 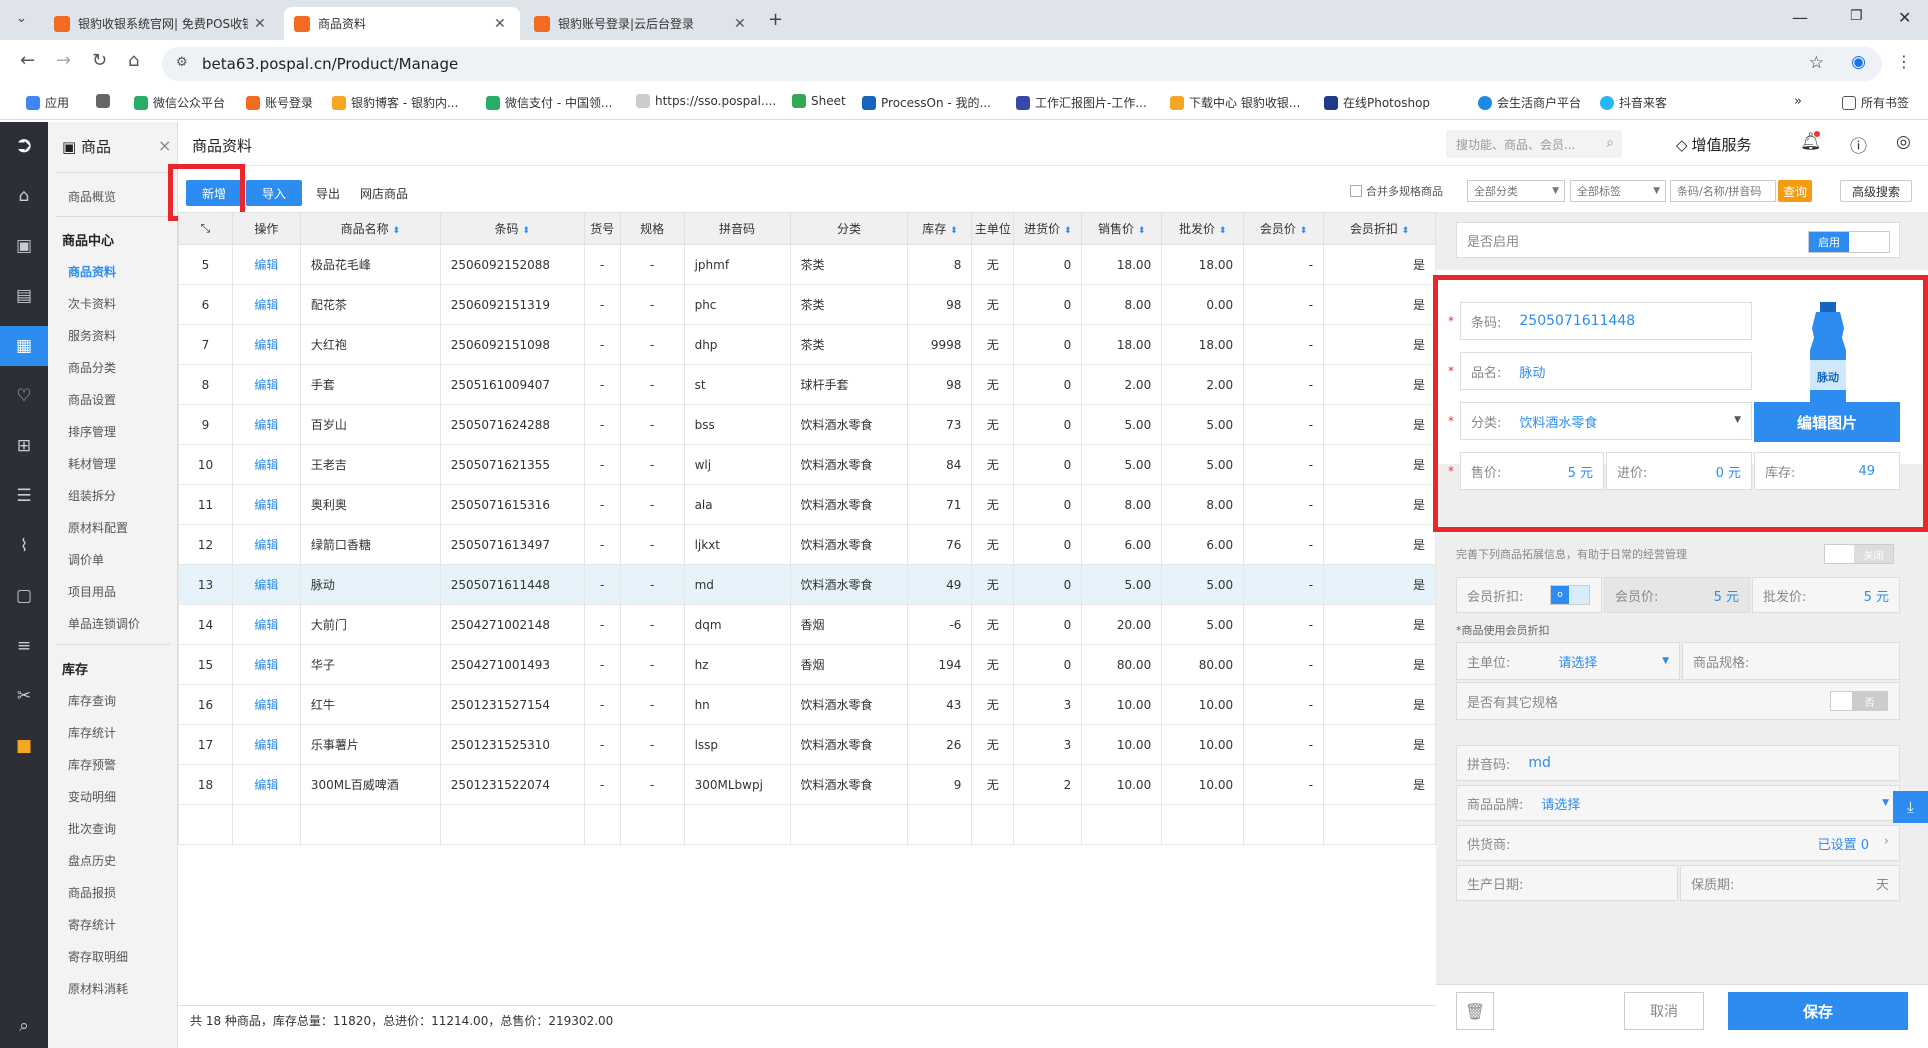 I want to click on sidebar-item-services: 服务资料, so click(x=92, y=335).